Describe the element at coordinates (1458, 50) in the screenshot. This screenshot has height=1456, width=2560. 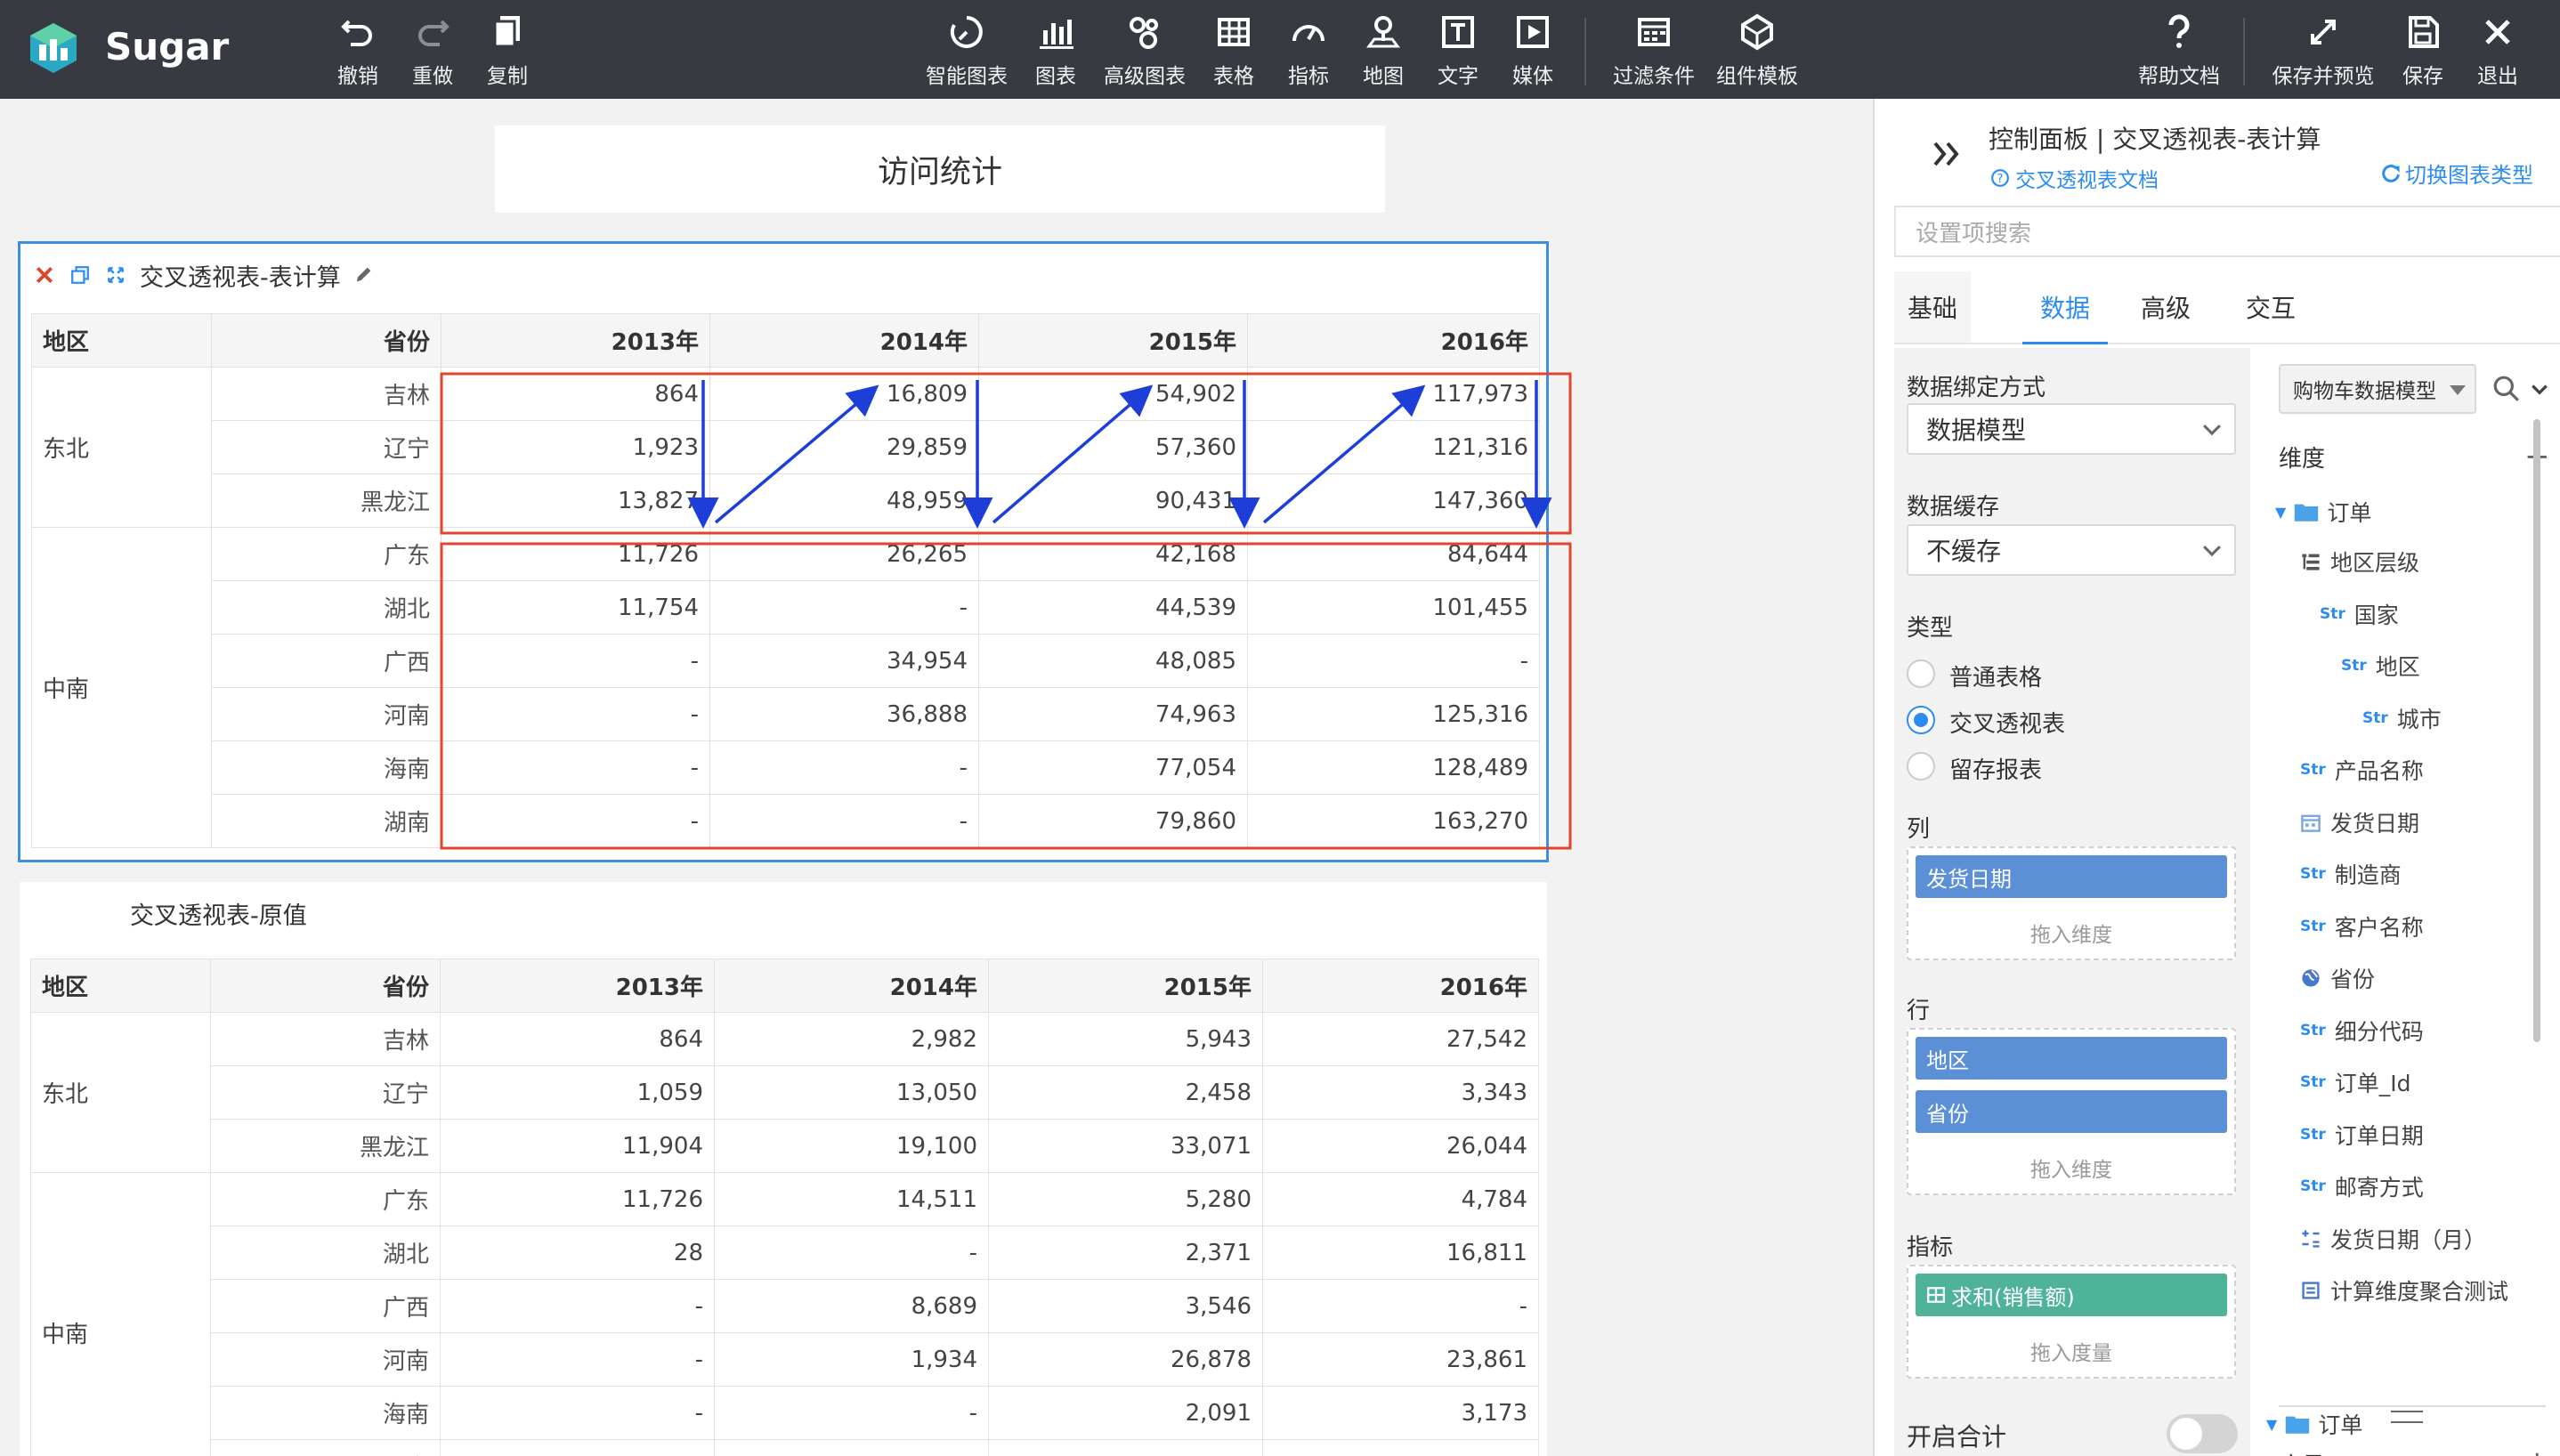
I see `text-button: 文字` at that location.